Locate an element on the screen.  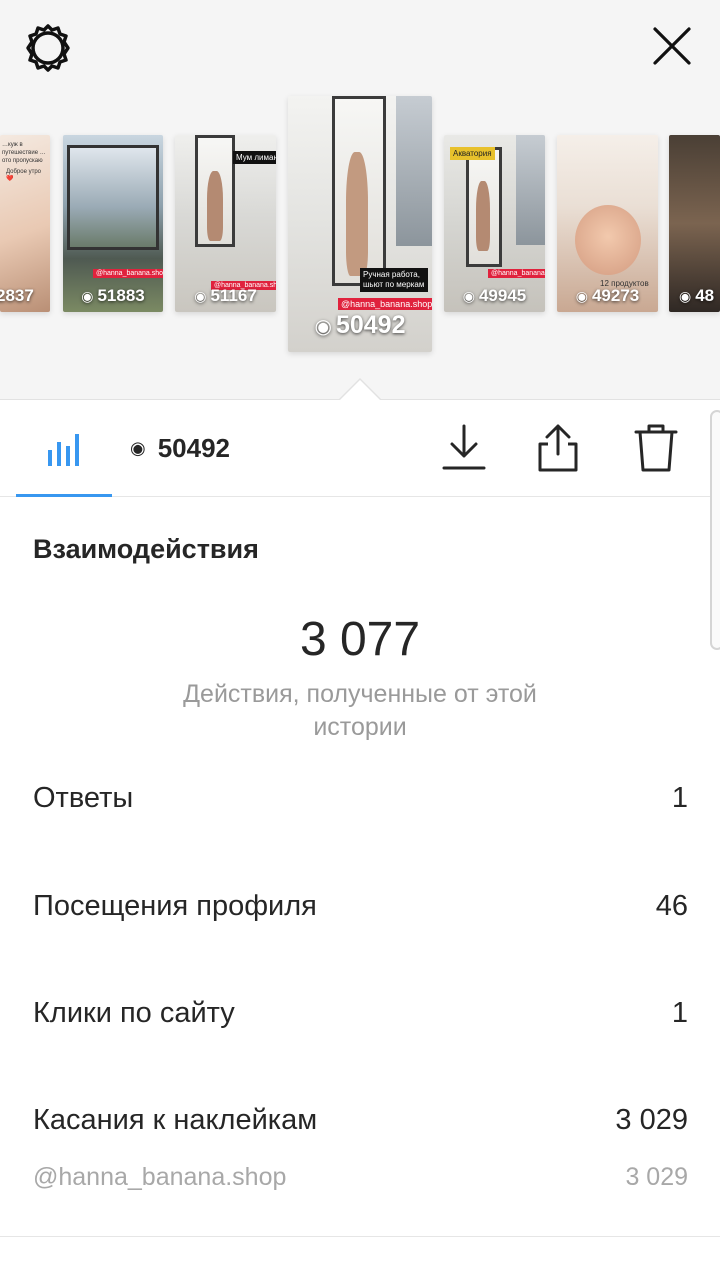
view-count: ◉ 50492 is located at coordinates (180, 448).